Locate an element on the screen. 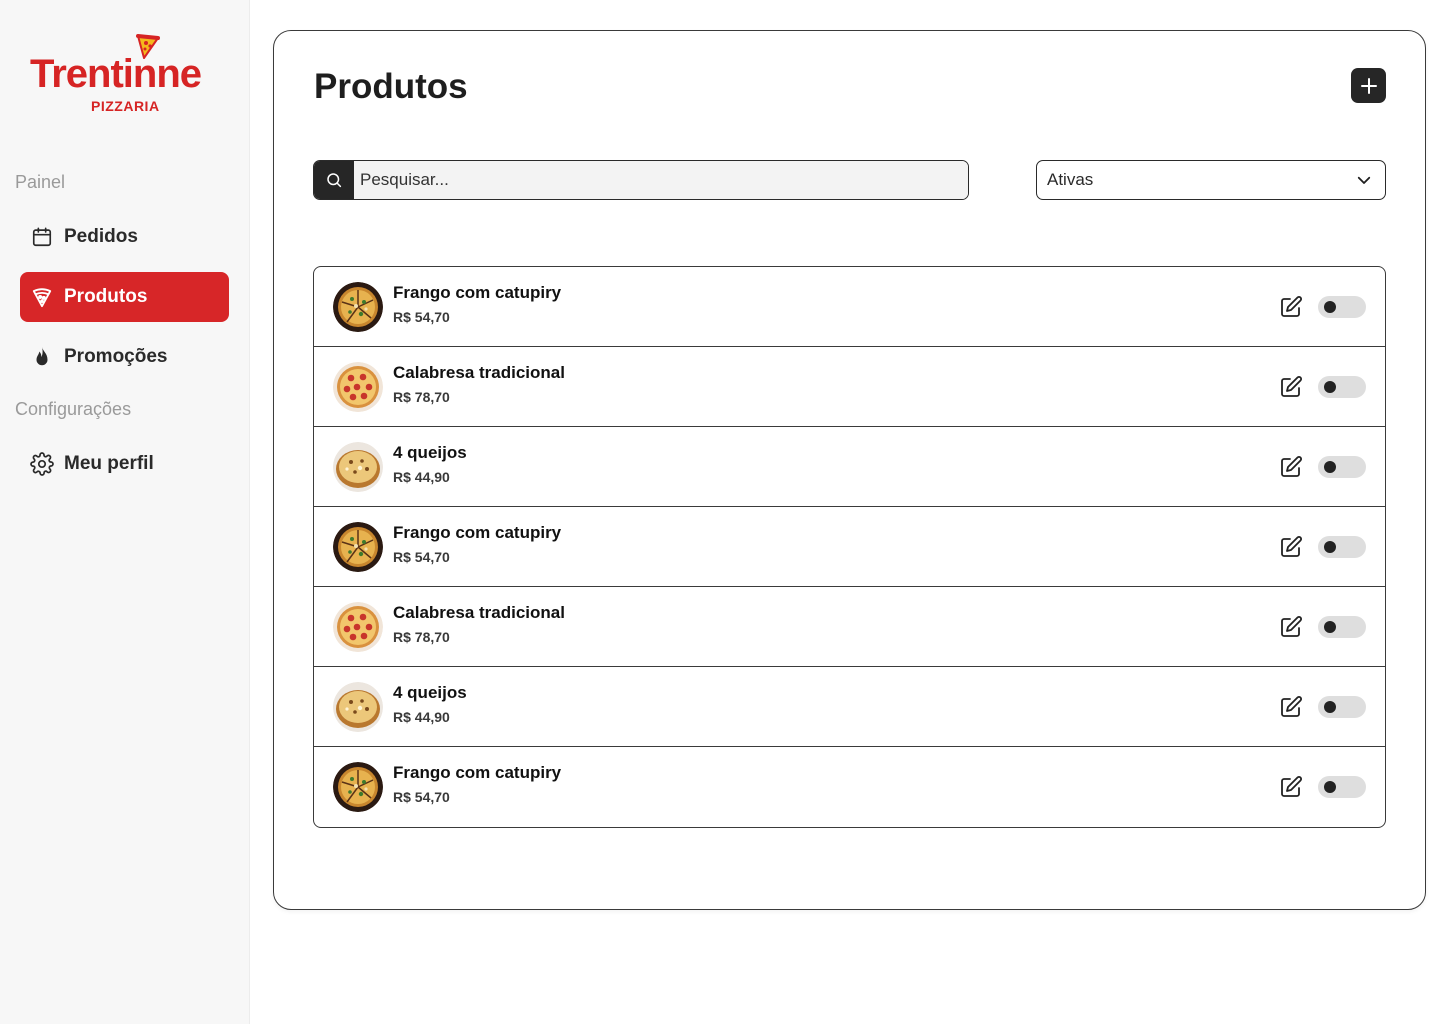 The width and height of the screenshot is (1440, 1024). brand-logo: Trentinne PIZZARIA is located at coordinates (126, 75).